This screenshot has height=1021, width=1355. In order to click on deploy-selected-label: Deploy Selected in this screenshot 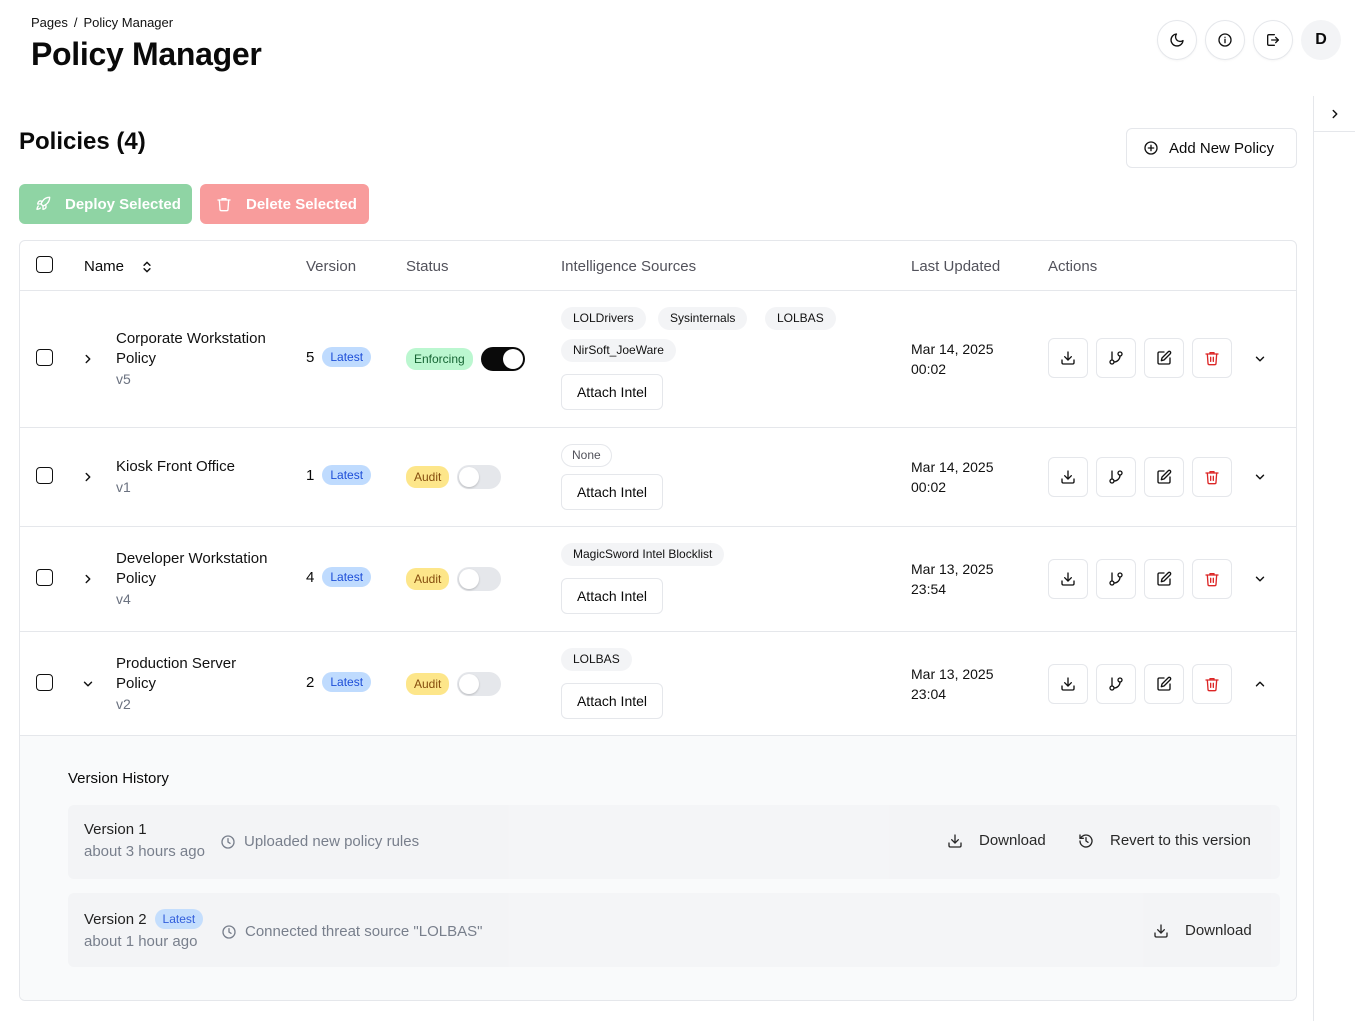, I will do `click(123, 204)`.